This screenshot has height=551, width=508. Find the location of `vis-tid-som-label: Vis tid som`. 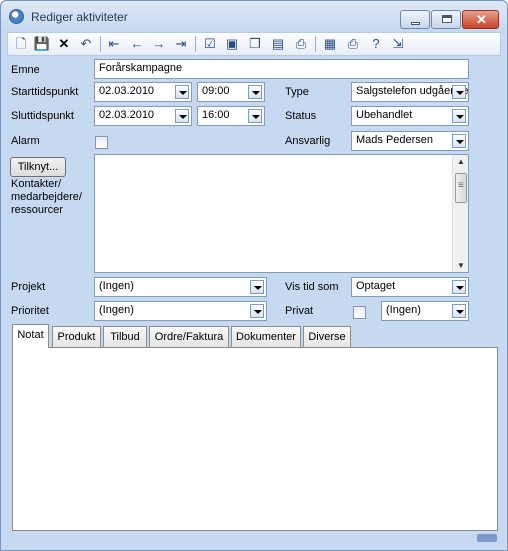

vis-tid-som-label: Vis tid som is located at coordinates (312, 287).